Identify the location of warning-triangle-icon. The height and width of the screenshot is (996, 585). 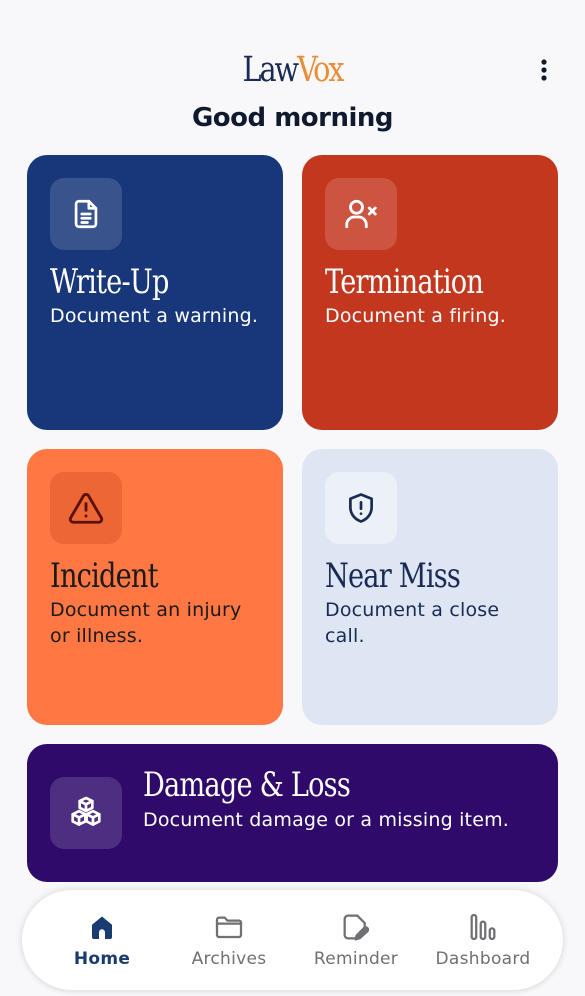
(86, 508).